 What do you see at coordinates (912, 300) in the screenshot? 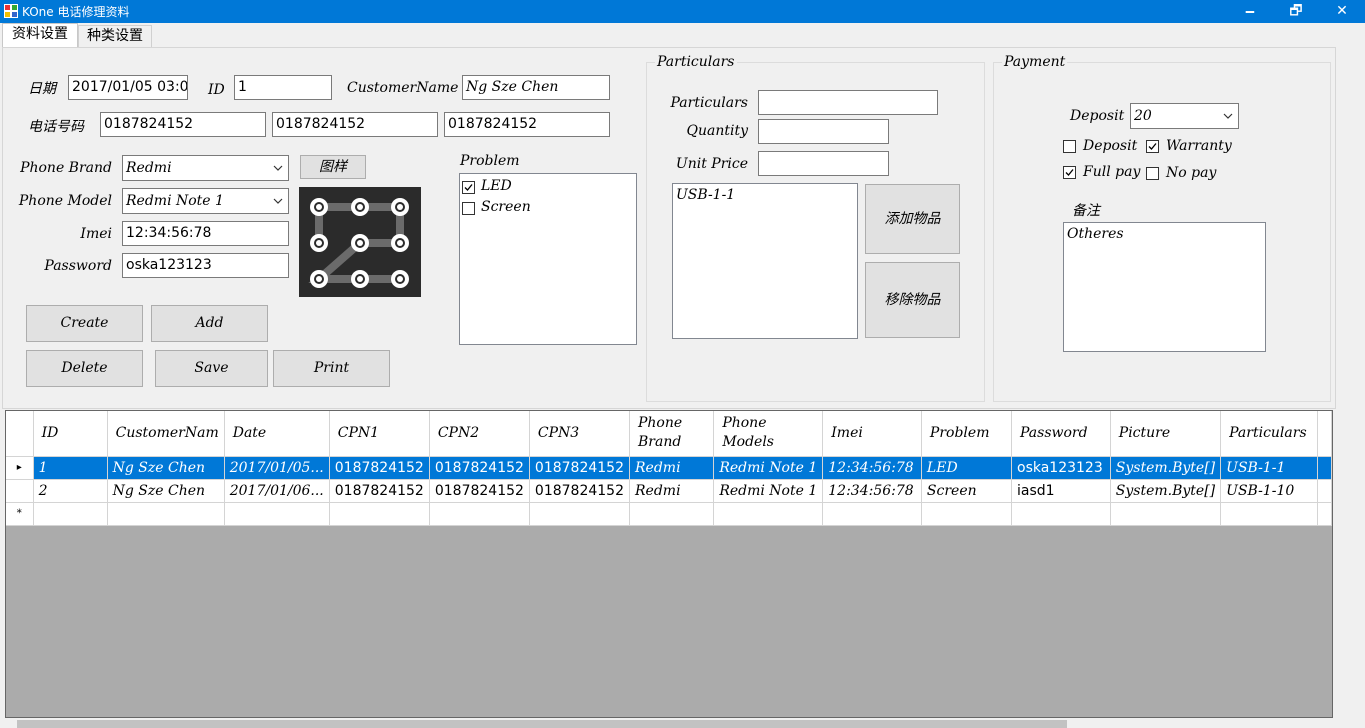
I see `remove-item-button: 移除物品` at bounding box center [912, 300].